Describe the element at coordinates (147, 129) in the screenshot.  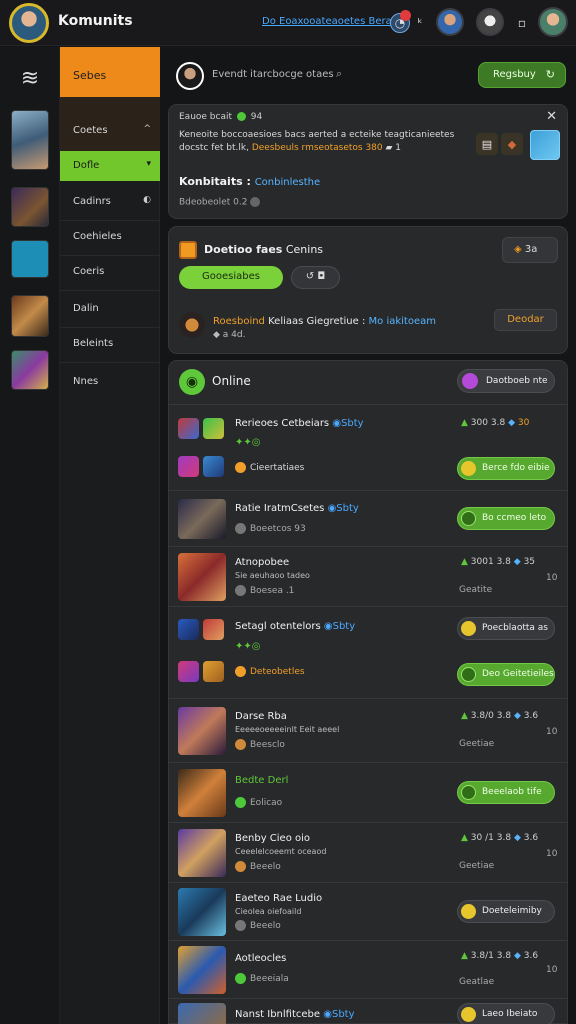
I see `chevron-up-icon: ^` at that location.